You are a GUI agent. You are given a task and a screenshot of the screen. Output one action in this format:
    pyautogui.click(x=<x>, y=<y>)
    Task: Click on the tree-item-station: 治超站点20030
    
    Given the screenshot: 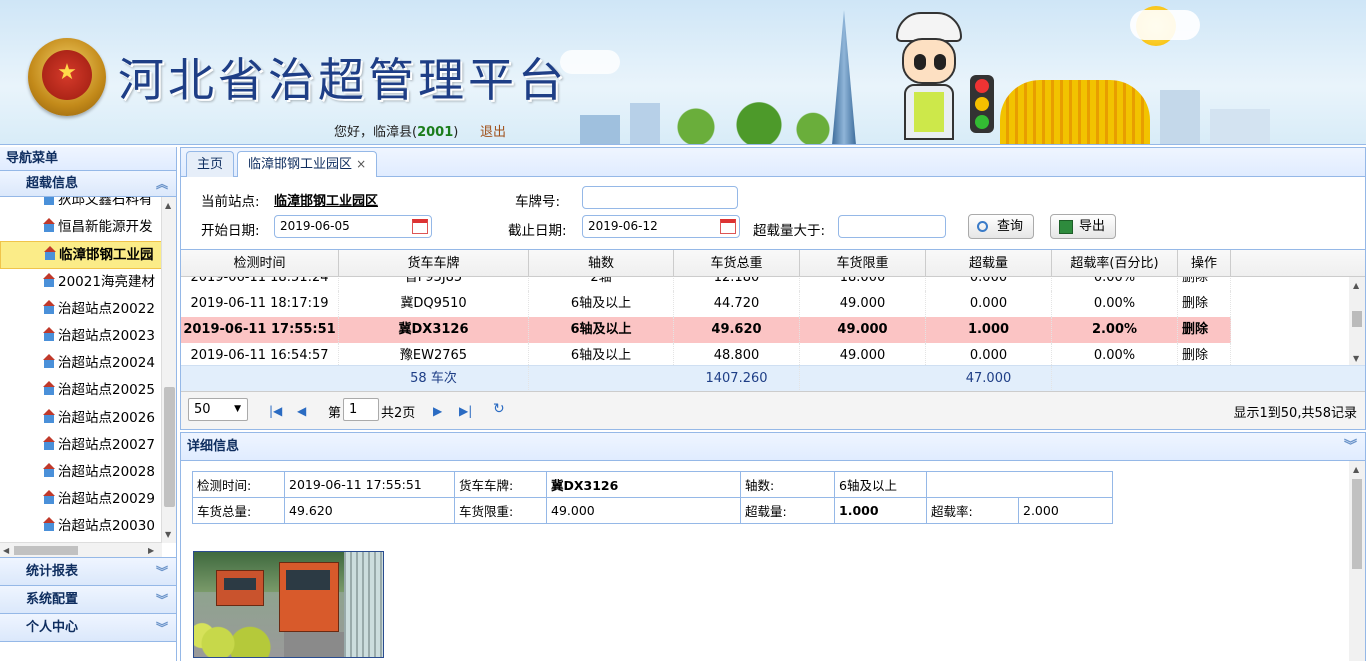 What is the action you would take?
    pyautogui.click(x=81, y=526)
    